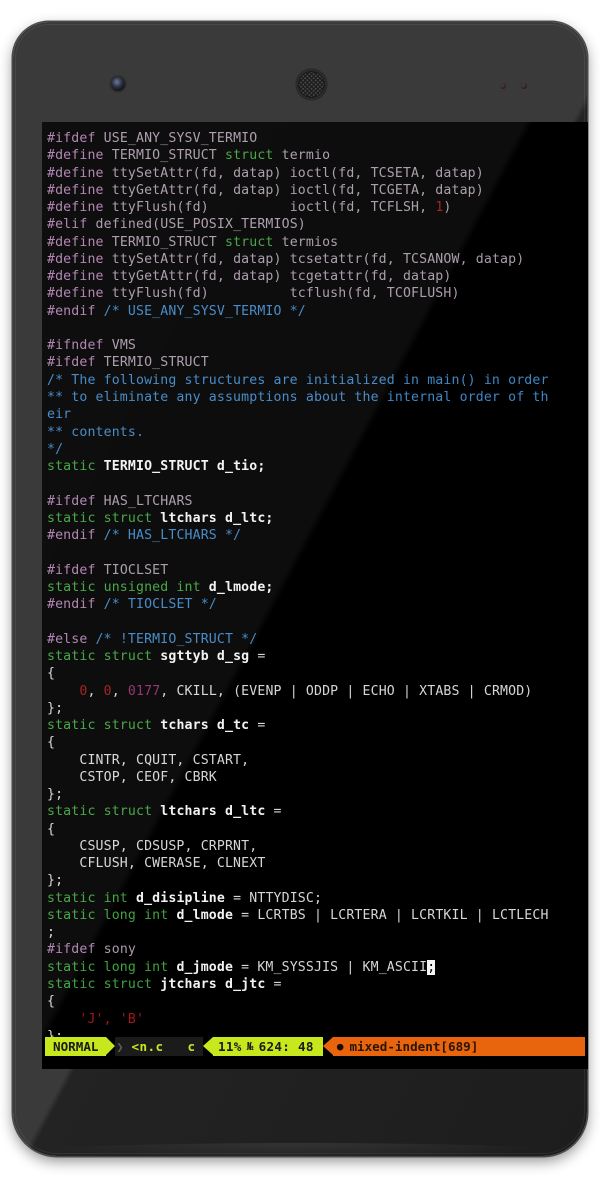 This screenshot has height=1180, width=600. I want to click on sensor-dots, so click(516, 86).